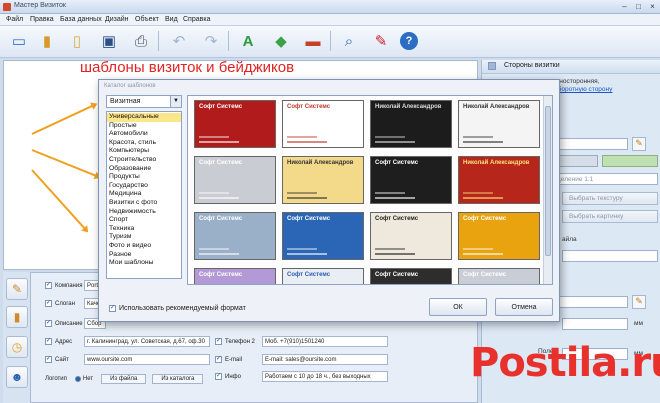 This screenshot has height=403, width=660. I want to click on template-card-title: Софт Системс, so click(309, 275).